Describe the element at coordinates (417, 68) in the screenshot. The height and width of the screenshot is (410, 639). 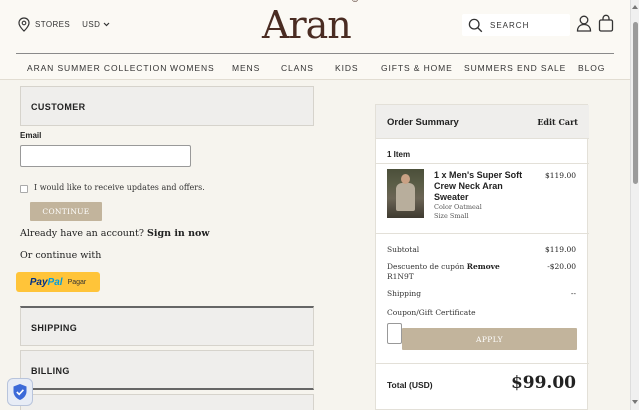
I see `nav-item-gifts-home: GIFTS & HOME` at that location.